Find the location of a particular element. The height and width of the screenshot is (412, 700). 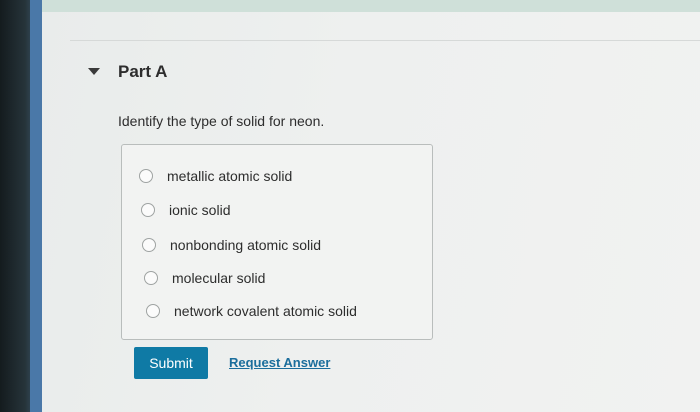

option-molecular-solid: molecular solid is located at coordinates (204, 278).